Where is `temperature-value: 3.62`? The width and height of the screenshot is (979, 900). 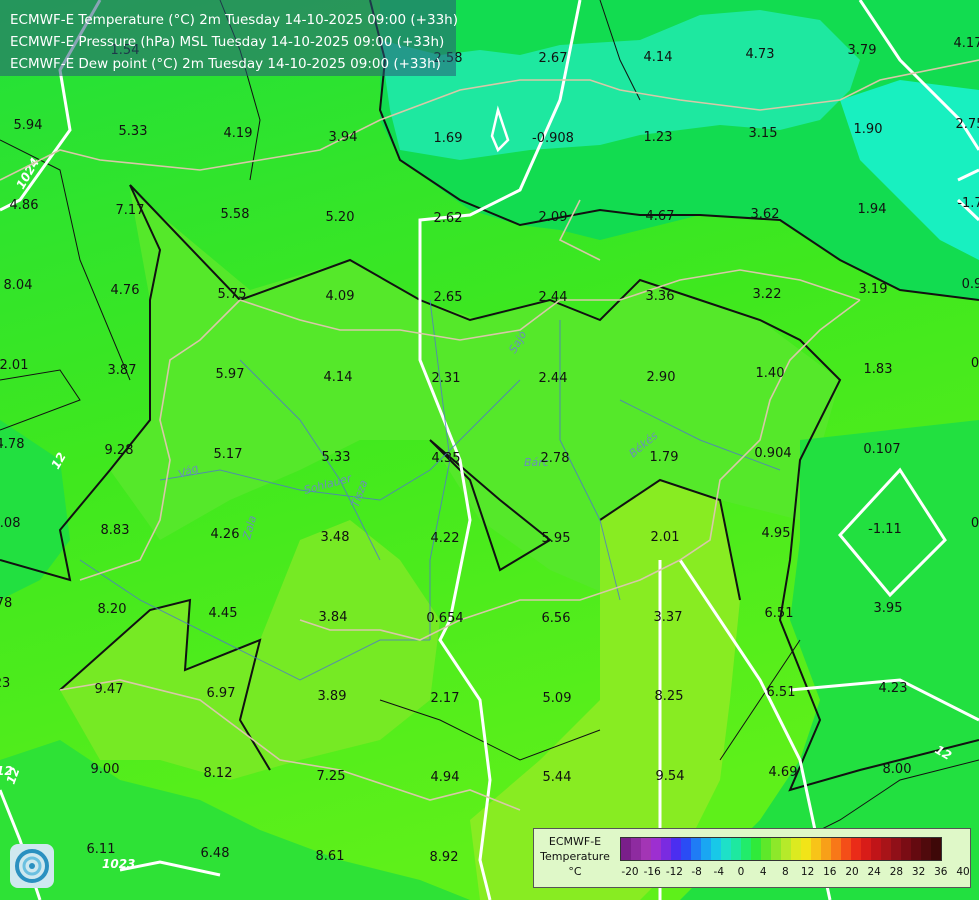 temperature-value: 3.62 is located at coordinates (765, 214).